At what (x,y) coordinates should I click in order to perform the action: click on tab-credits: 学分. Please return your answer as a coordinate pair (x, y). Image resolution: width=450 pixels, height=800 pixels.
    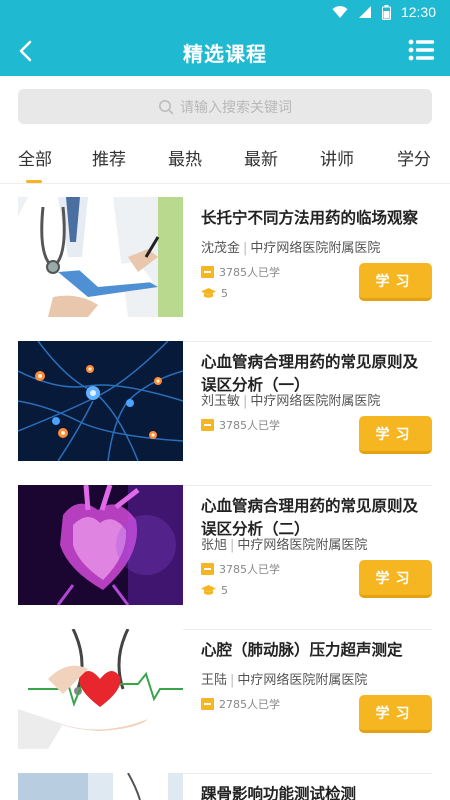
    Looking at the image, I should click on (414, 157).